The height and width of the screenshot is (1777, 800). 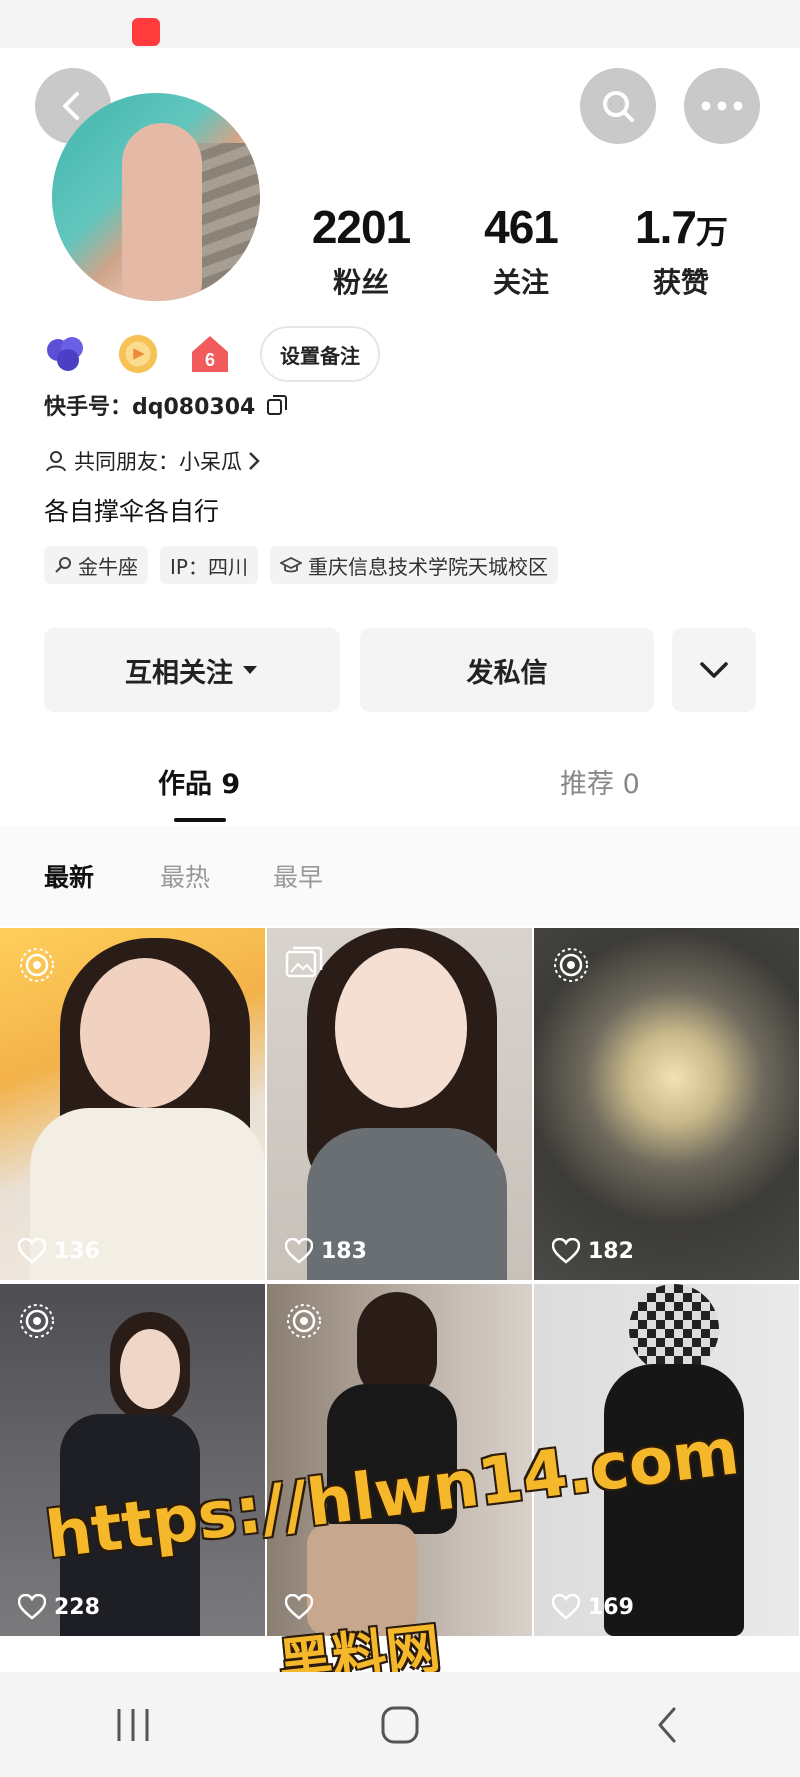 I want to click on stat-label: 关注, so click(x=520, y=282).